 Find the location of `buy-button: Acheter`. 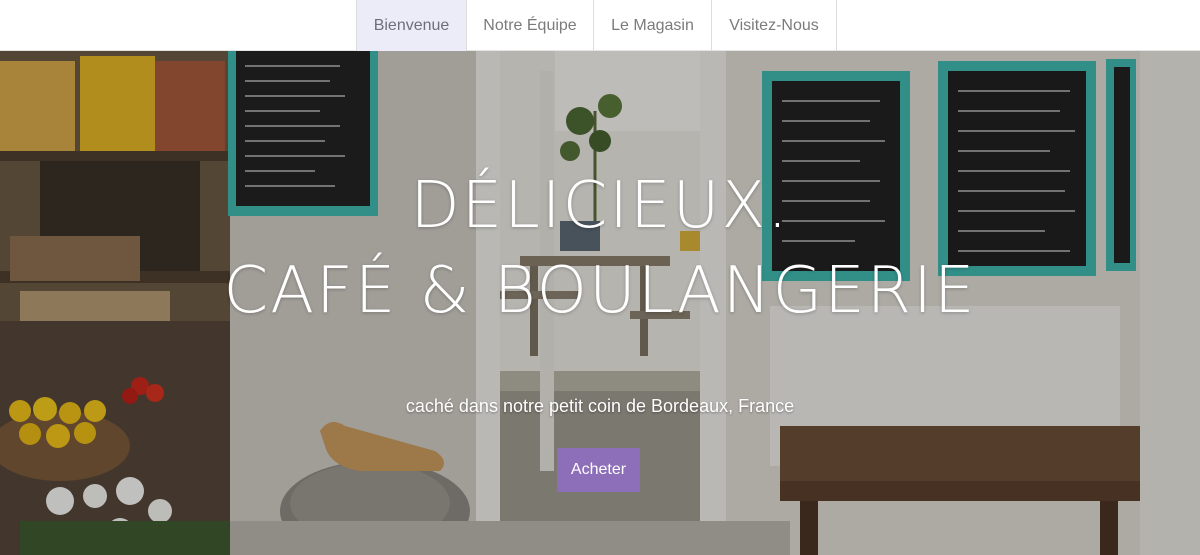

buy-button: Acheter is located at coordinates (598, 470).